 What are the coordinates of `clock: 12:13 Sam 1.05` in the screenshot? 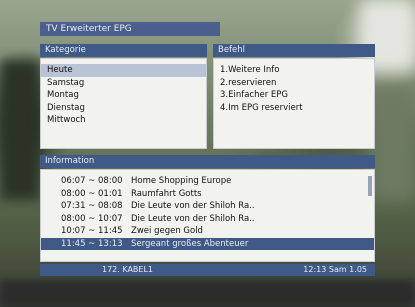 It's located at (335, 269).